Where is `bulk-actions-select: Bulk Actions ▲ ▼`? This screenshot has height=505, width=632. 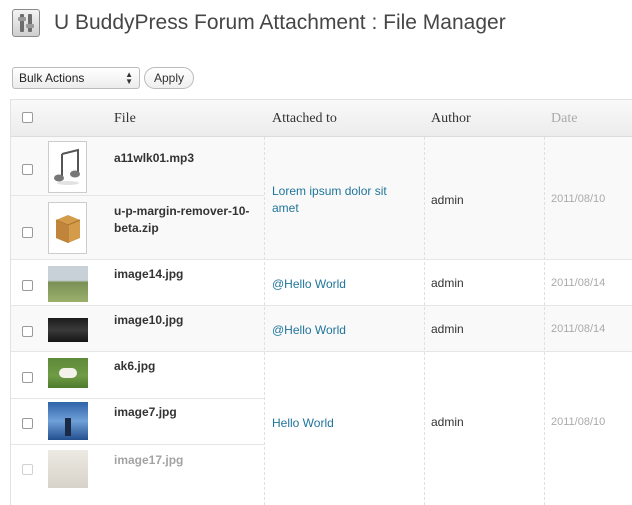 bulk-actions-select: Bulk Actions ▲ ▼ is located at coordinates (76, 78).